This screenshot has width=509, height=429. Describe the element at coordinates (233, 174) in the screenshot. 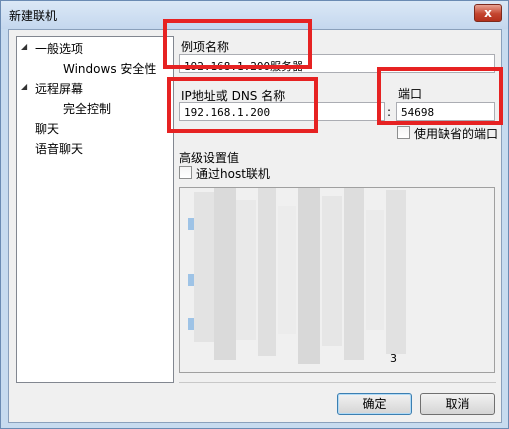

I see `via-host-label: 通过host联机` at that location.